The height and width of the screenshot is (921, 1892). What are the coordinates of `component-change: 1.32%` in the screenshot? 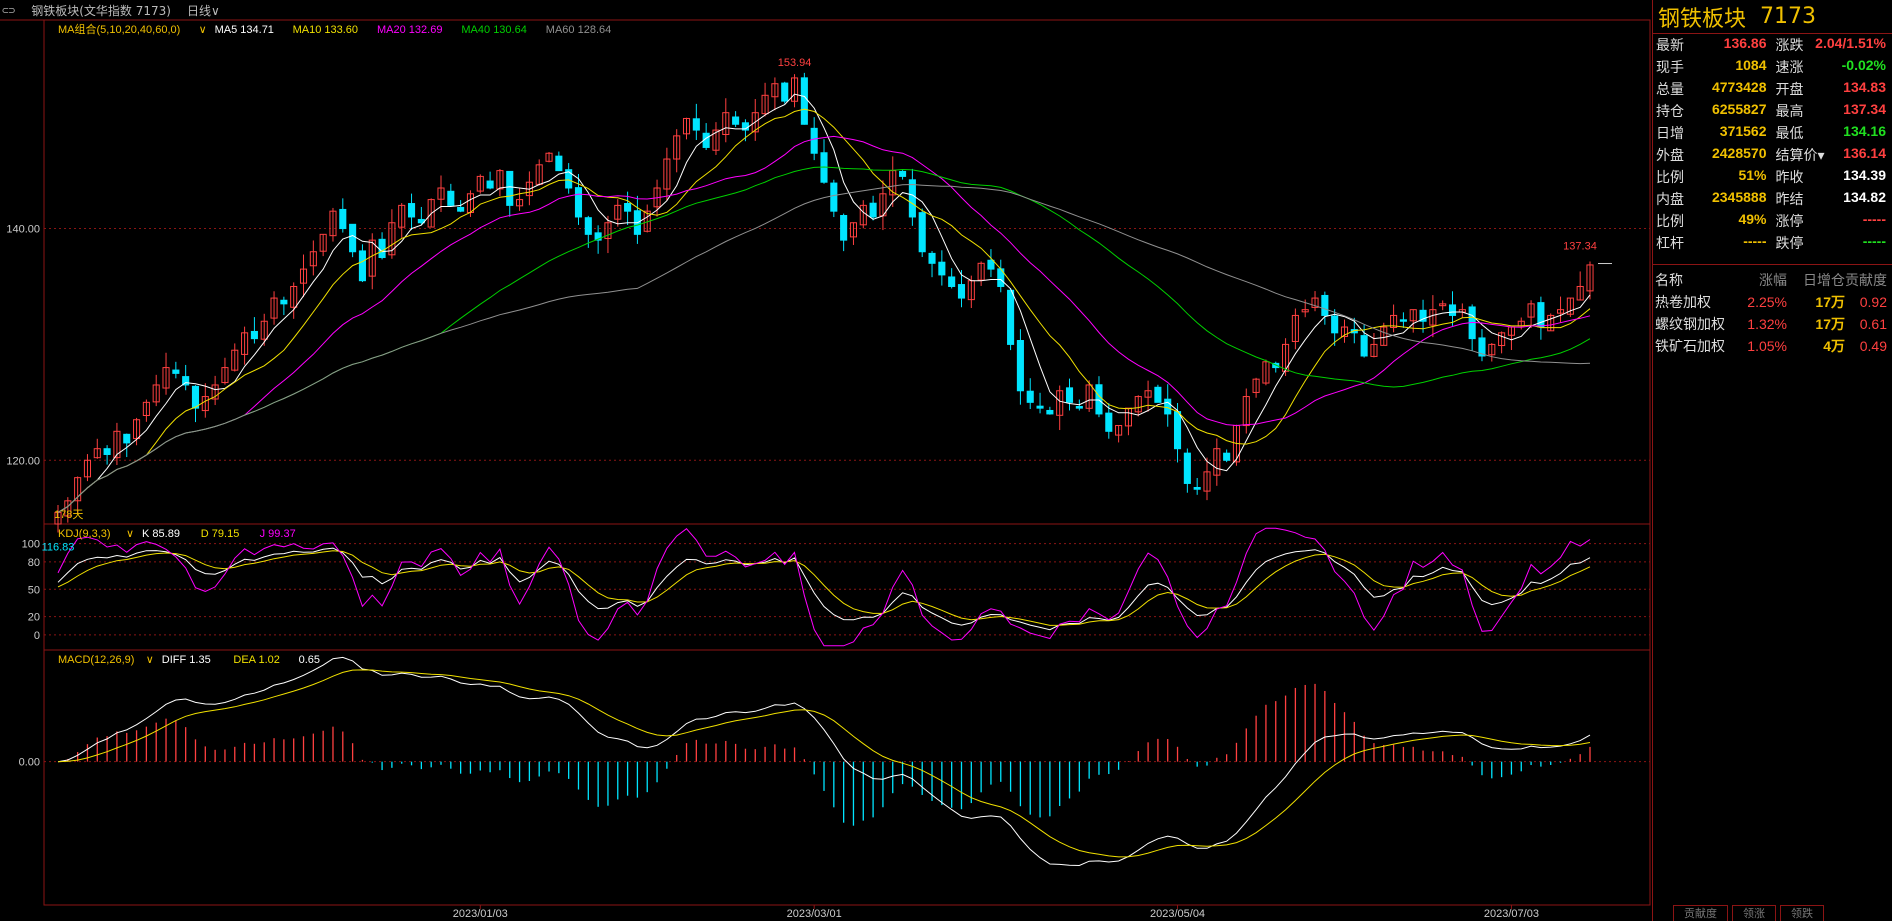 It's located at (1767, 324).